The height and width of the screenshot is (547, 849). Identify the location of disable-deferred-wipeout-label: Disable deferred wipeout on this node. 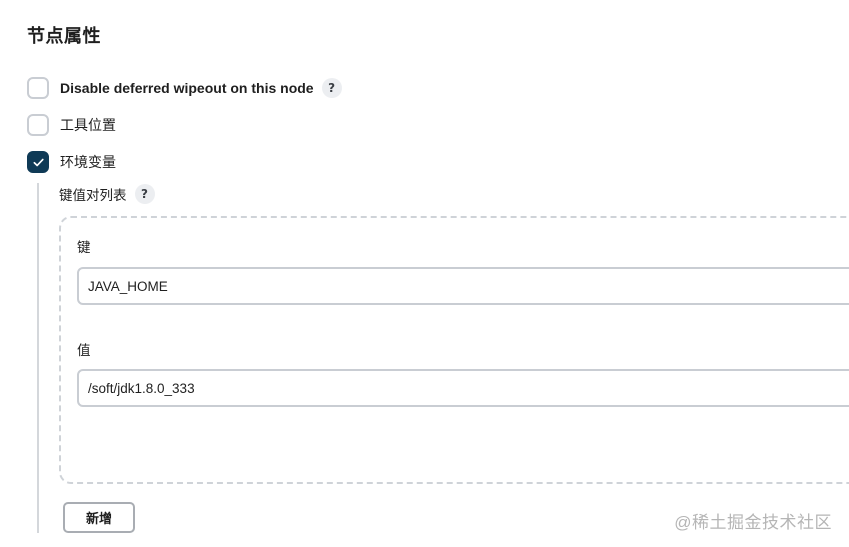
(187, 88).